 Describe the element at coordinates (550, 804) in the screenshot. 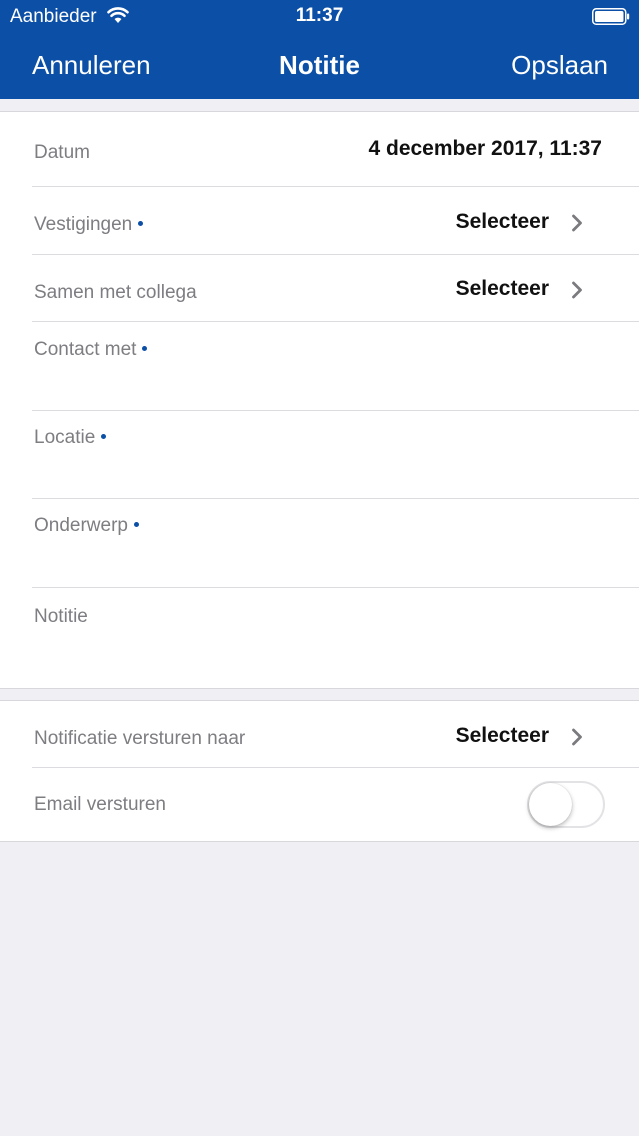

I see `toggle-knob` at that location.